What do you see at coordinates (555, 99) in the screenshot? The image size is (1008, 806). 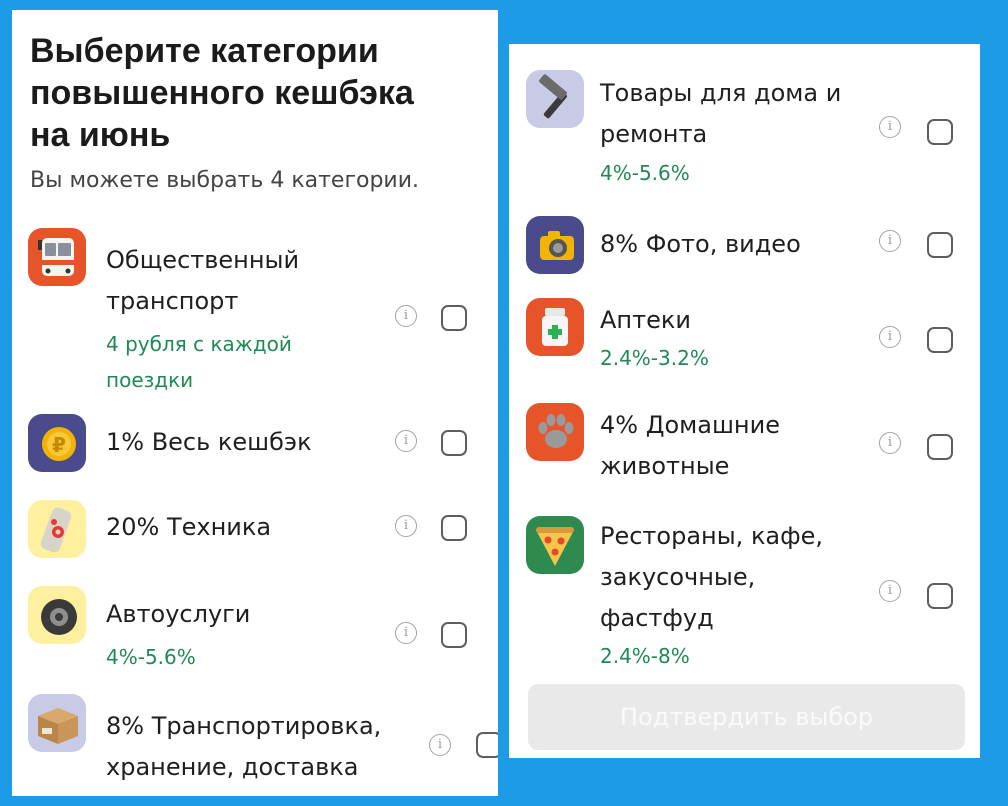 I see `hammer-icon` at bounding box center [555, 99].